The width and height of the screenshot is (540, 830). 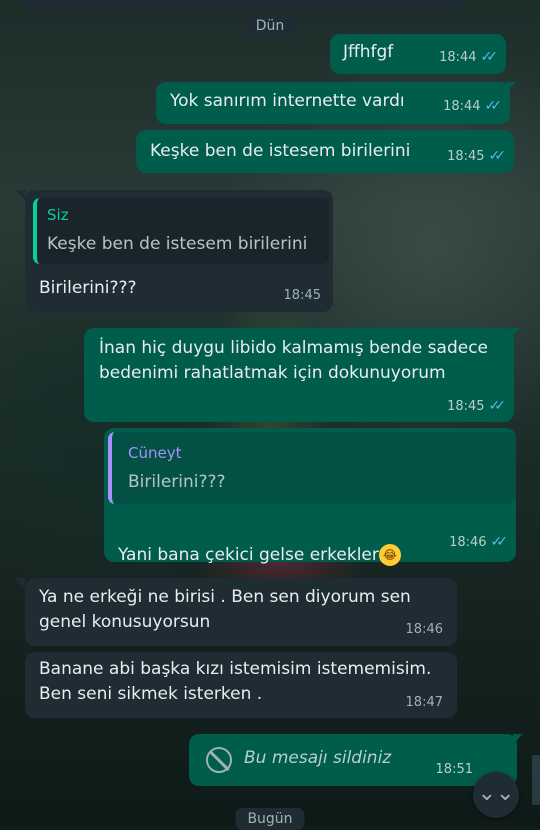 I want to click on message-time: 18:51, so click(x=454, y=769).